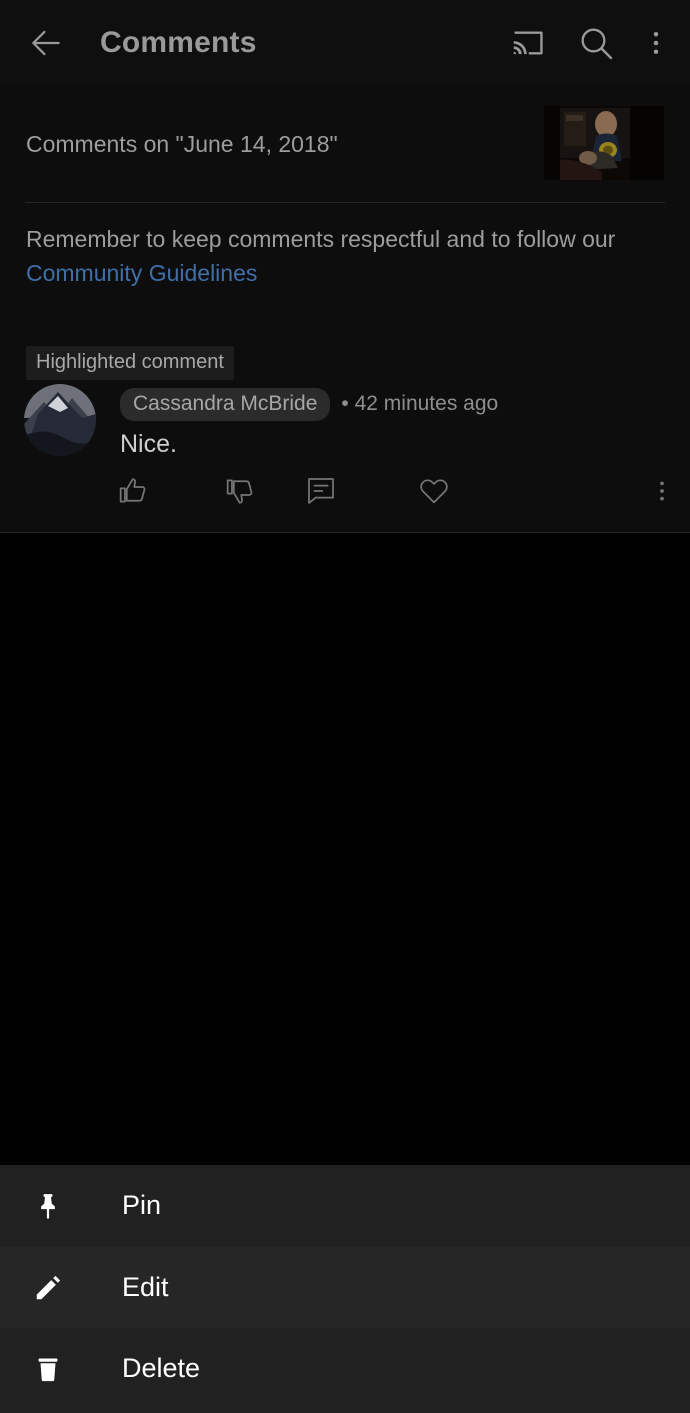 The width and height of the screenshot is (690, 1413). I want to click on video-header-title: Comments on "June 14, 2018", so click(182, 143).